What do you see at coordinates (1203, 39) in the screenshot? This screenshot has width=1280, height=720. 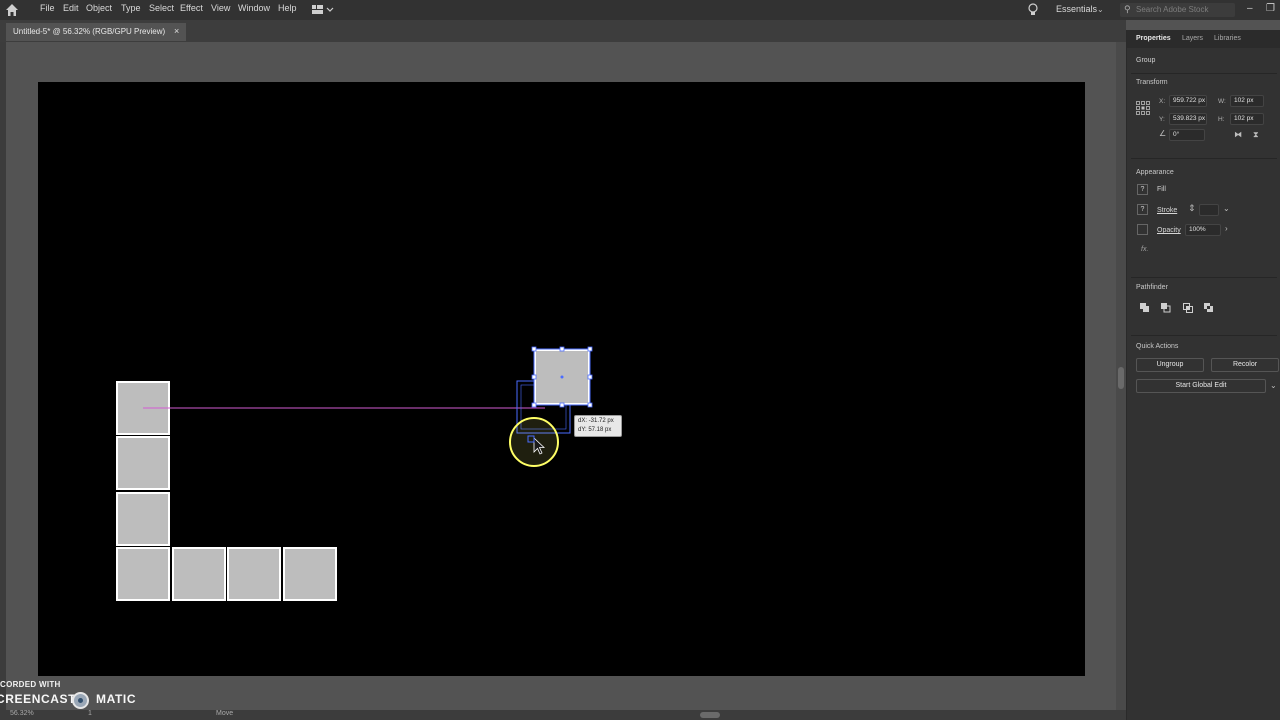 I see `panel-tabs: Properties Layers Libraries` at bounding box center [1203, 39].